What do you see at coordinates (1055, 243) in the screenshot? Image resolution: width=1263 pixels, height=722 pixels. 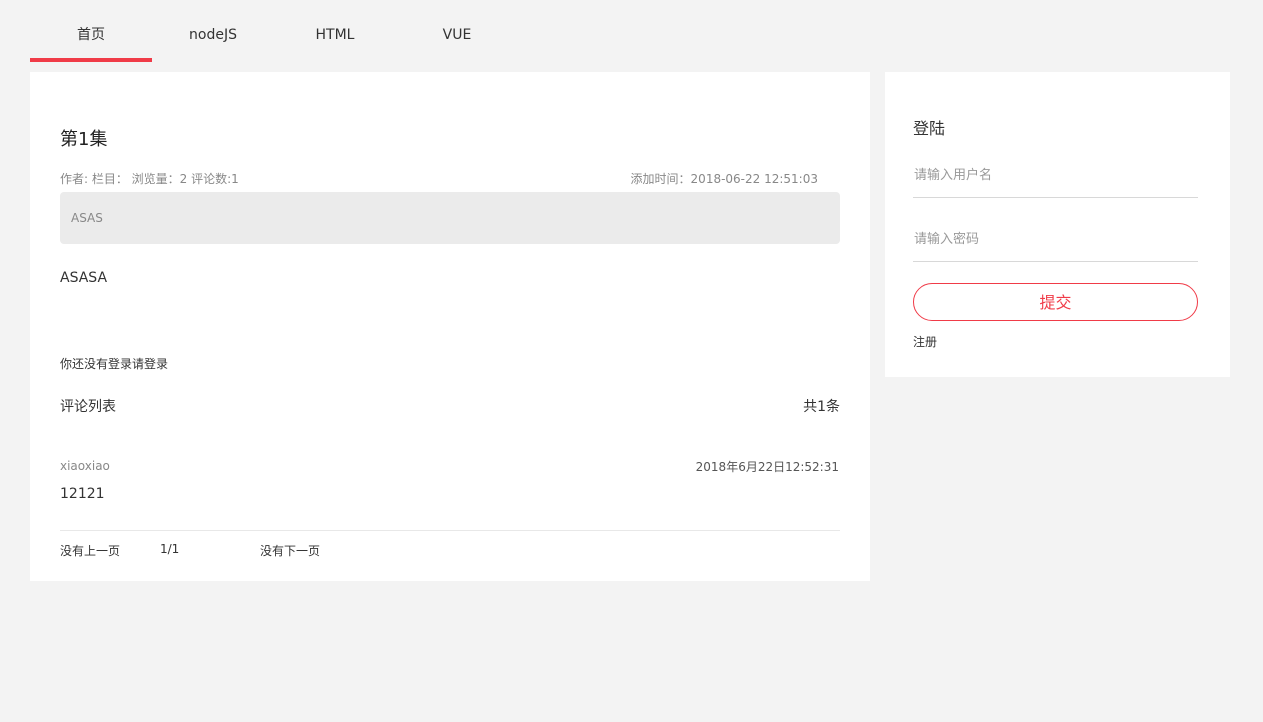 I see `password-input` at bounding box center [1055, 243].